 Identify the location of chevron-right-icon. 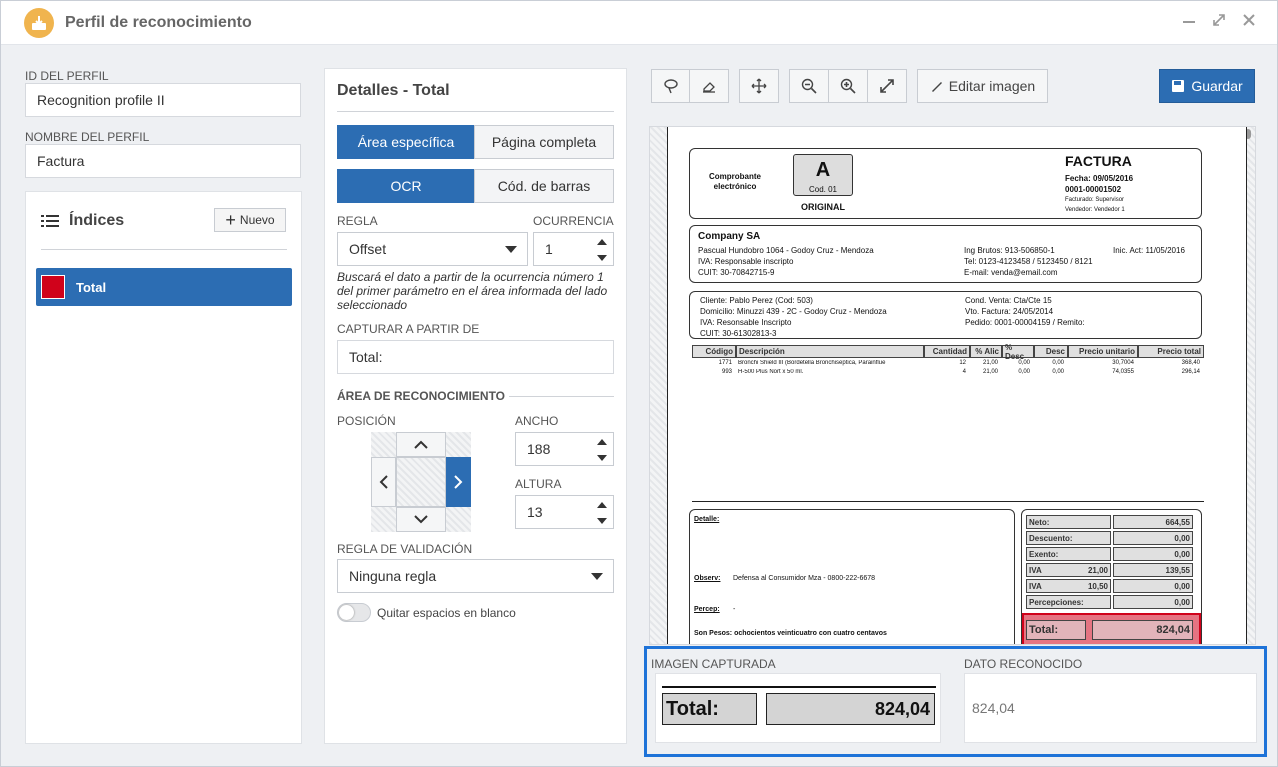
(458, 482).